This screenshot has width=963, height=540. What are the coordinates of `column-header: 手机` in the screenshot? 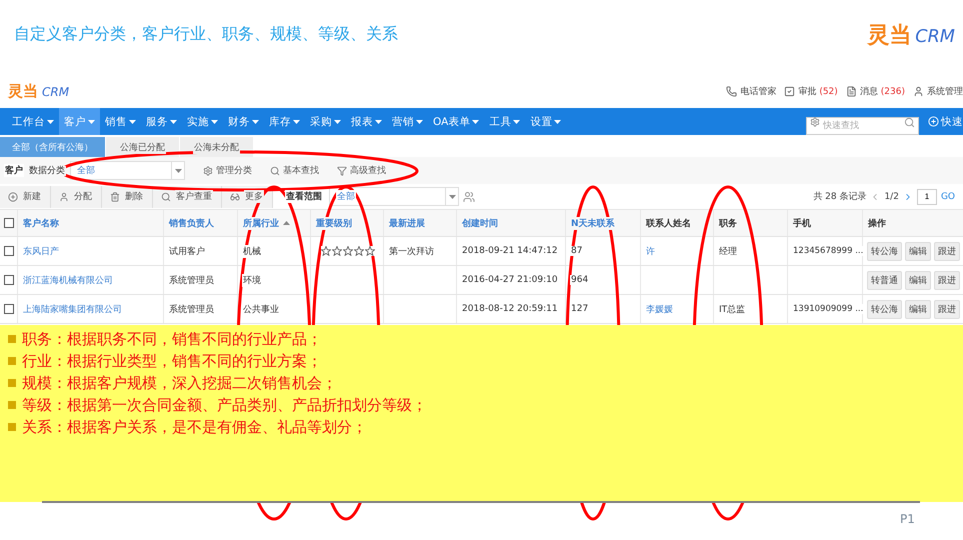 It's located at (802, 223).